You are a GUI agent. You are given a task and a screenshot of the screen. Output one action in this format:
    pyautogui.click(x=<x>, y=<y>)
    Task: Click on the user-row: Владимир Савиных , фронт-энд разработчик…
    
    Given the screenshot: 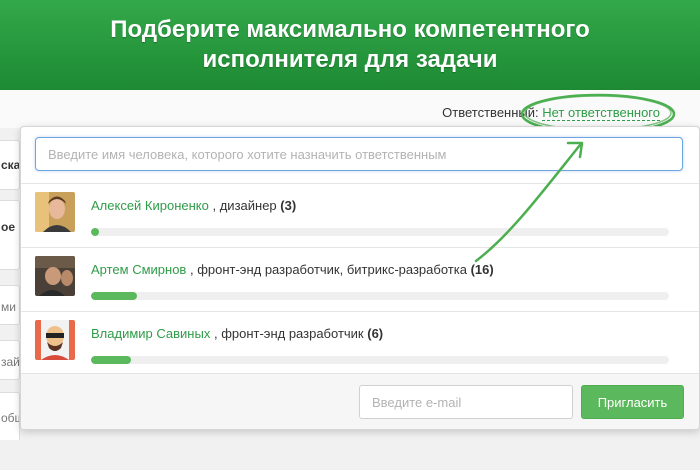 What is the action you would take?
    pyautogui.click(x=360, y=343)
    